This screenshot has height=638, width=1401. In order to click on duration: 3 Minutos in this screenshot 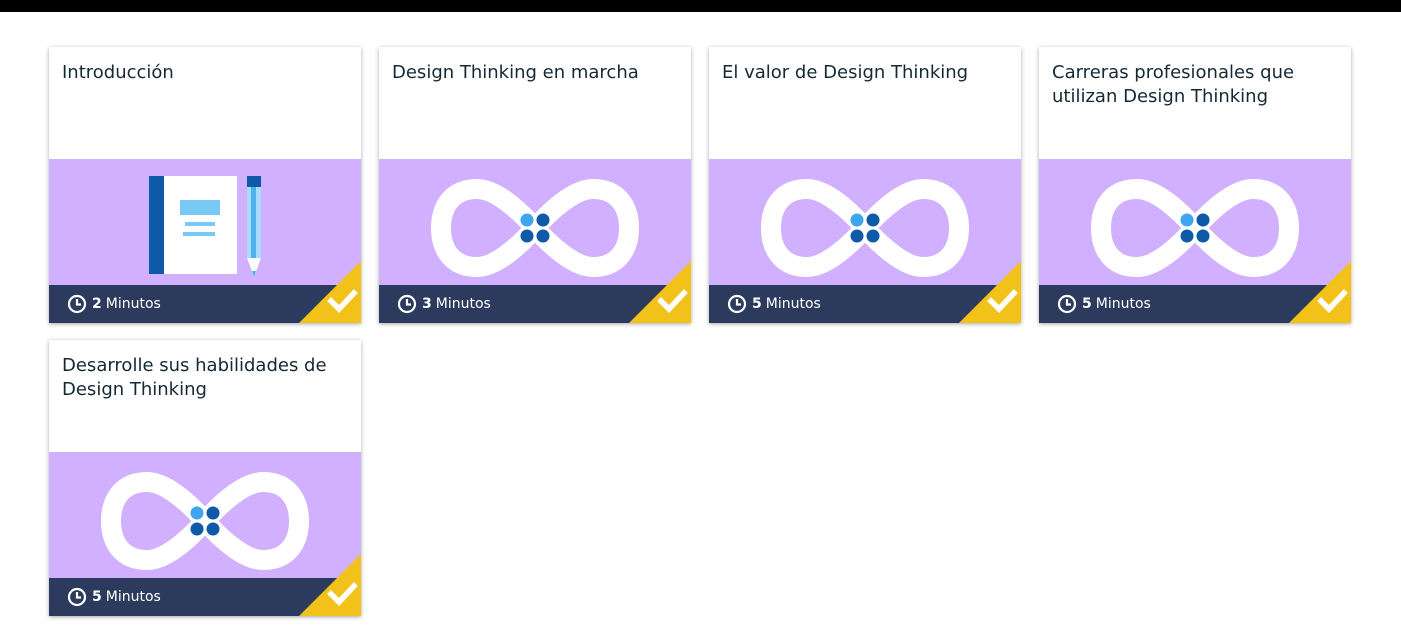, I will do `click(444, 304)`.